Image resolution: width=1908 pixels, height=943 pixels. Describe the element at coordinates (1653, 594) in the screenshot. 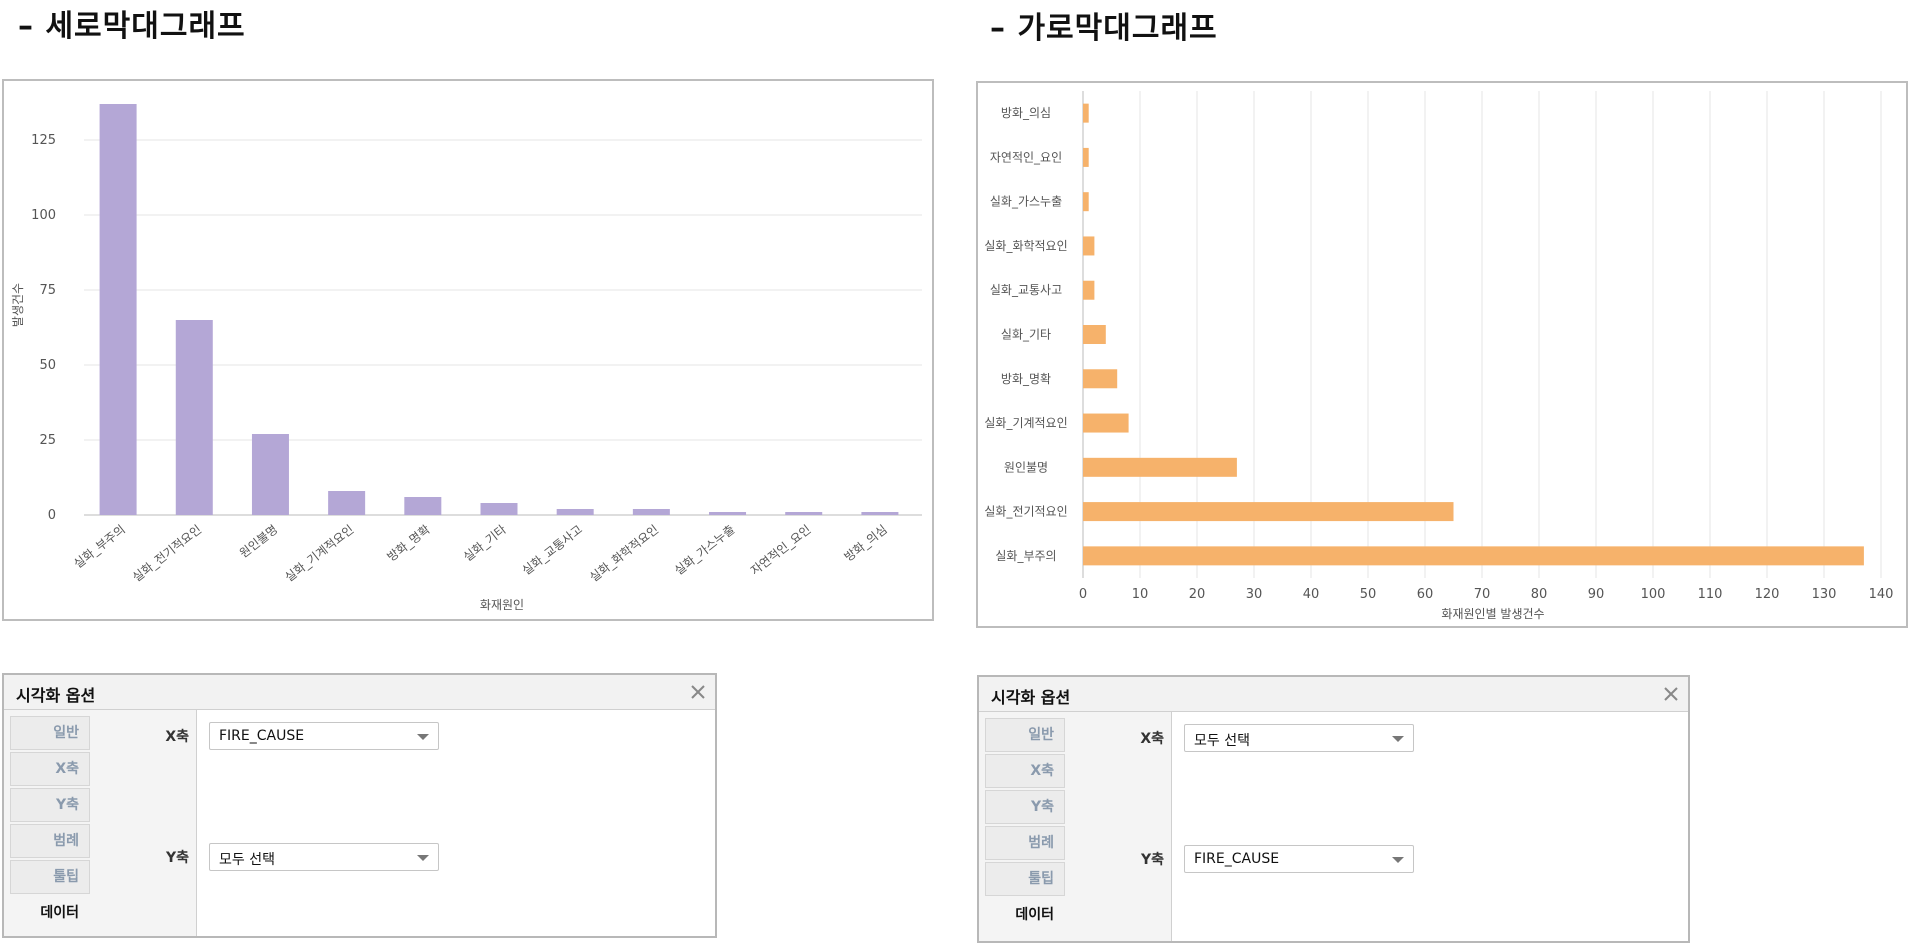

I see `x-tick-label: 100` at that location.